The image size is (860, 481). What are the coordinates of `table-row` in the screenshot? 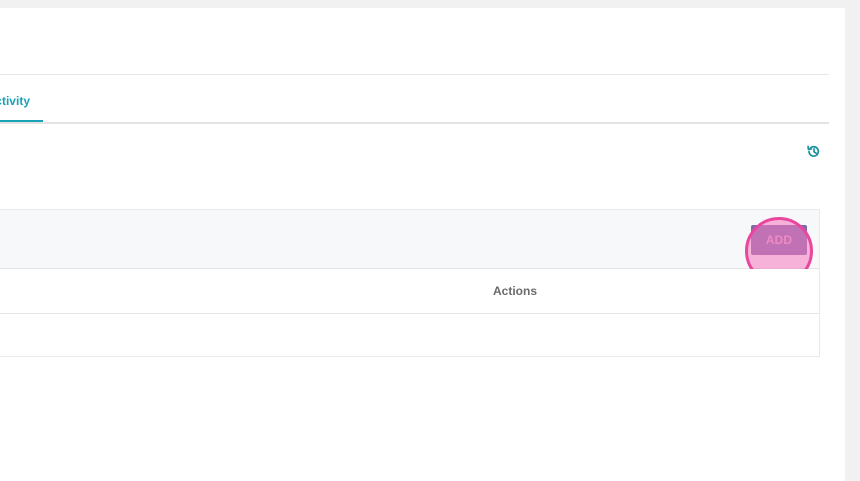 It's located at (409, 335).